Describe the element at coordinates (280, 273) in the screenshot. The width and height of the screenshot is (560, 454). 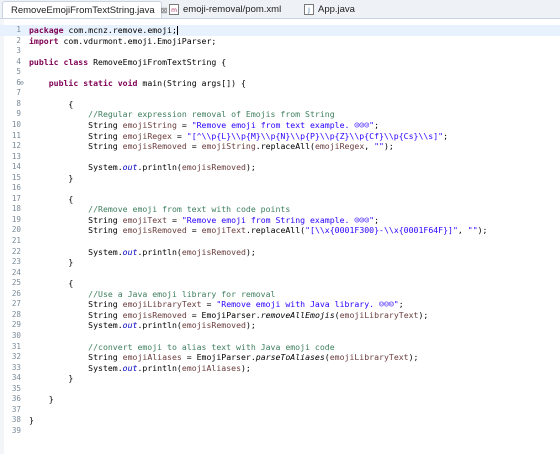
I see `code-line: 24` at that location.